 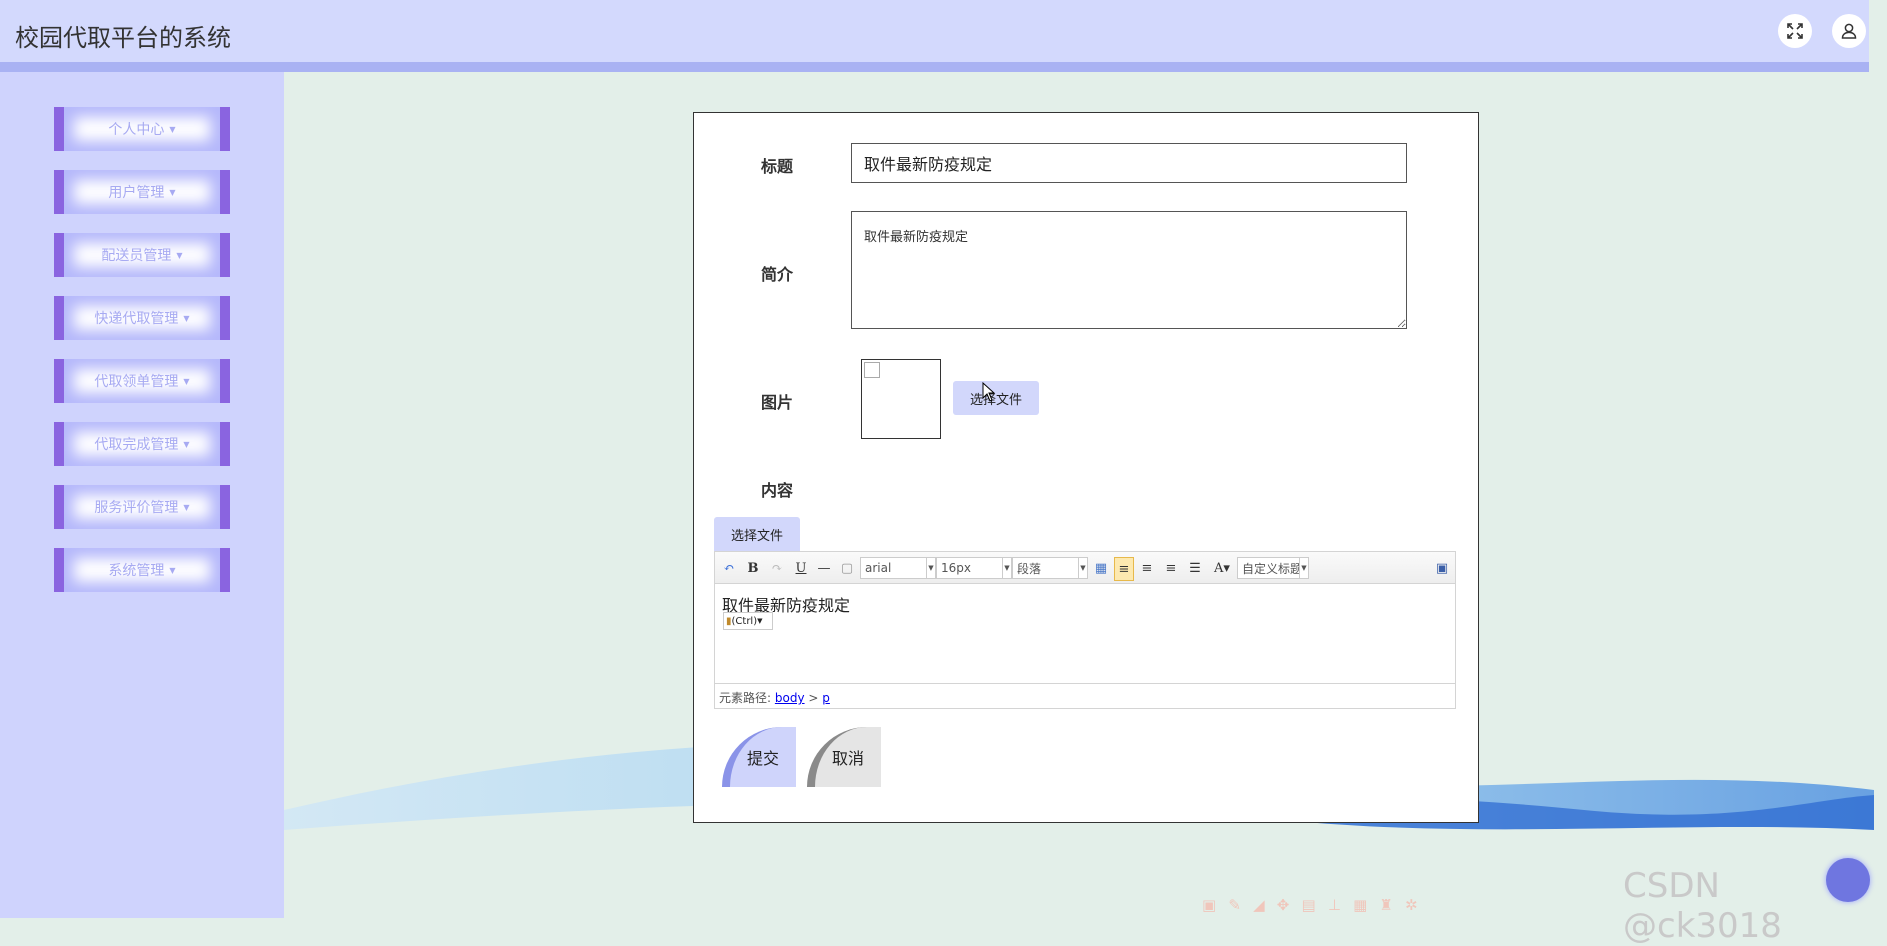 What do you see at coordinates (753, 568) in the screenshot?
I see `bold-icon: B` at bounding box center [753, 568].